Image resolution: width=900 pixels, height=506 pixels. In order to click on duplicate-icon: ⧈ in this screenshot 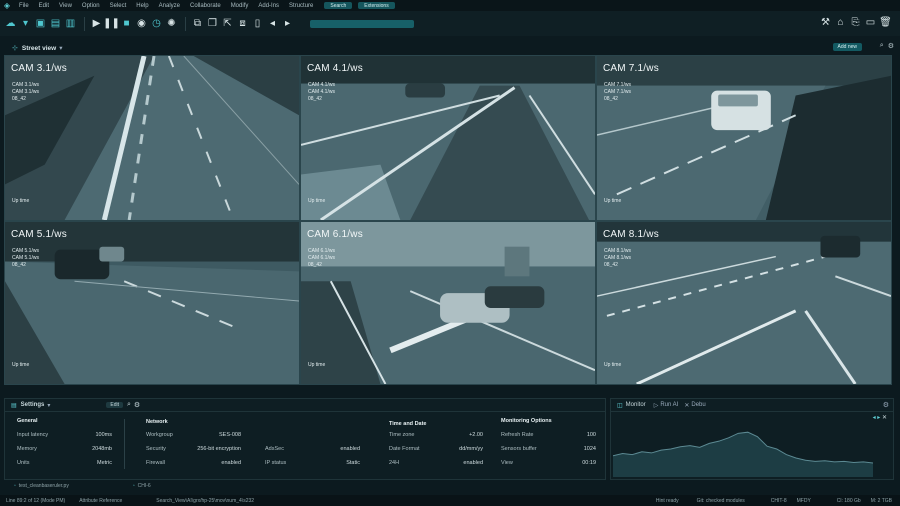, I will do `click(242, 23)`.